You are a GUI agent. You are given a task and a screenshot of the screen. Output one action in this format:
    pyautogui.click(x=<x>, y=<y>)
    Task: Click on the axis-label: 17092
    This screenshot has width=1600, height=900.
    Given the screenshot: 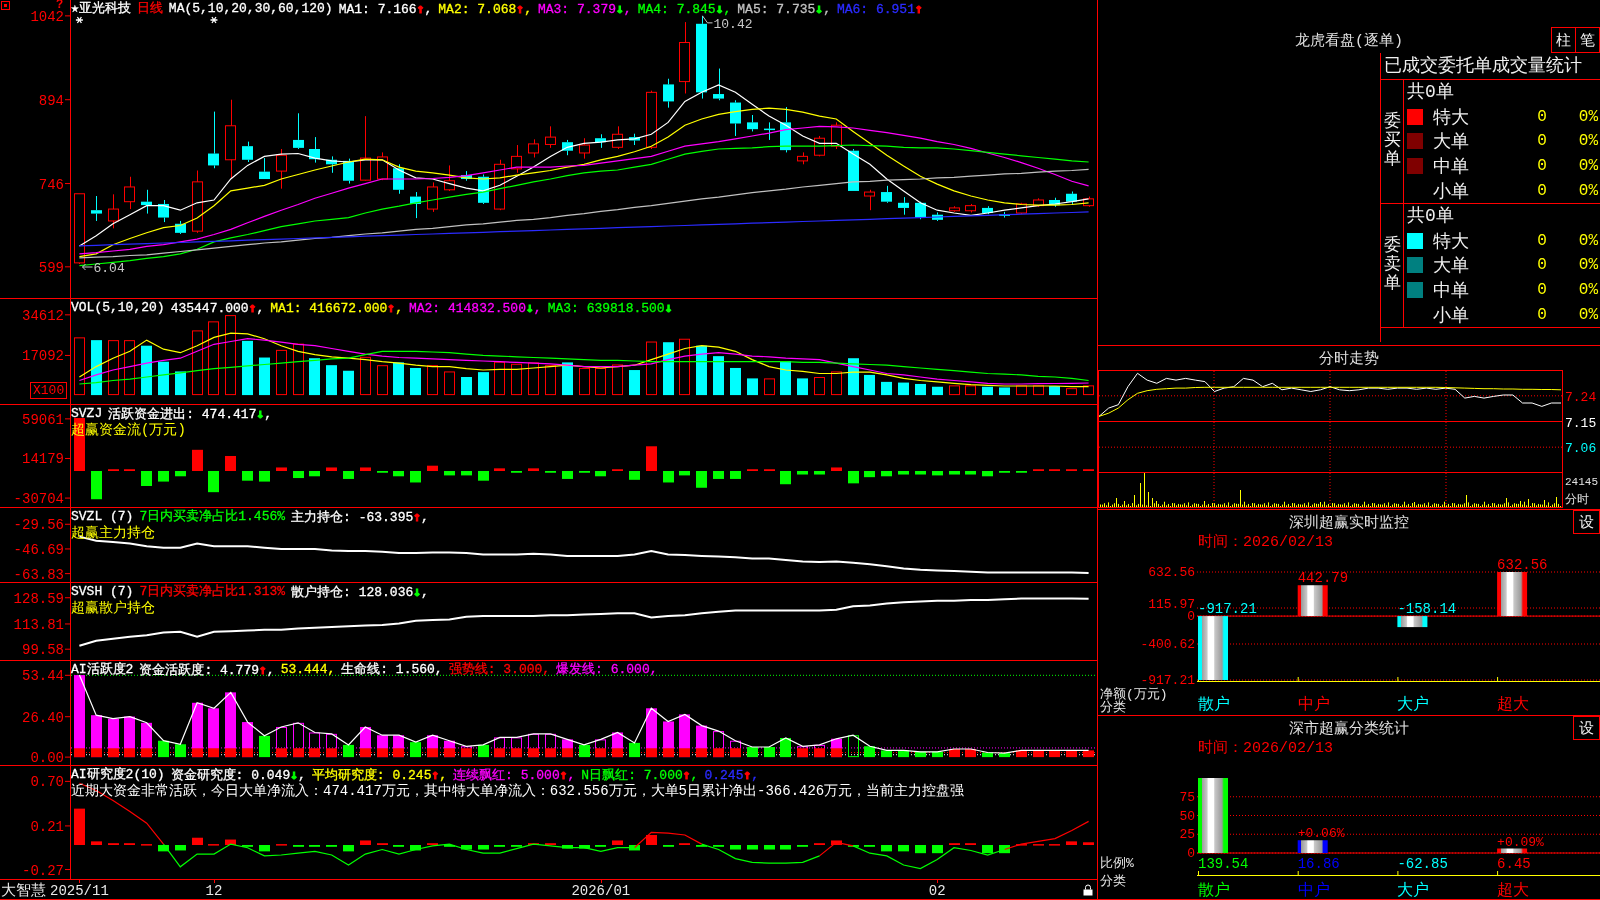 What is the action you would take?
    pyautogui.click(x=43, y=356)
    